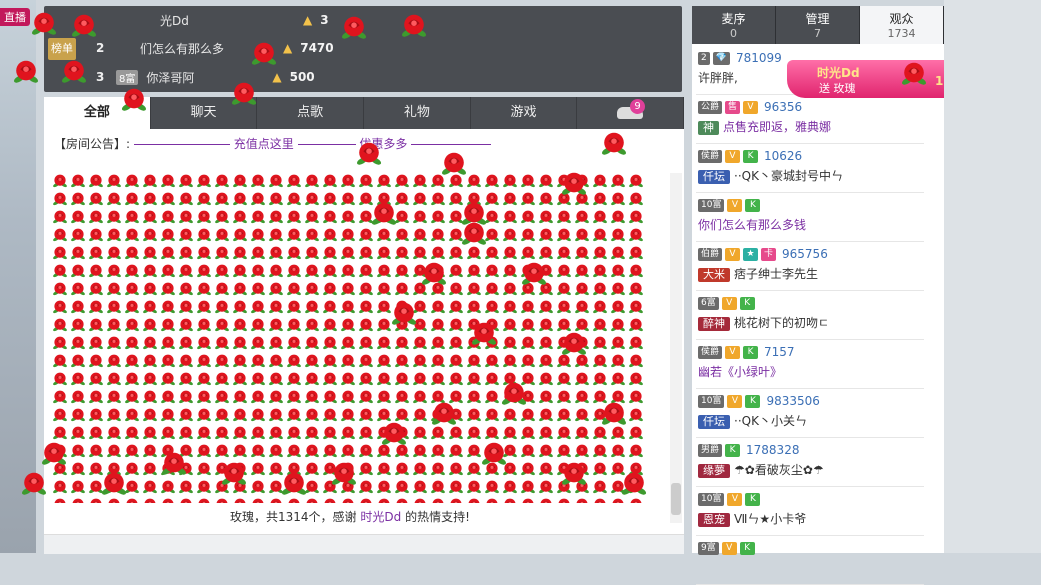  I want to click on user-name: 许胖胖,, so click(718, 78).